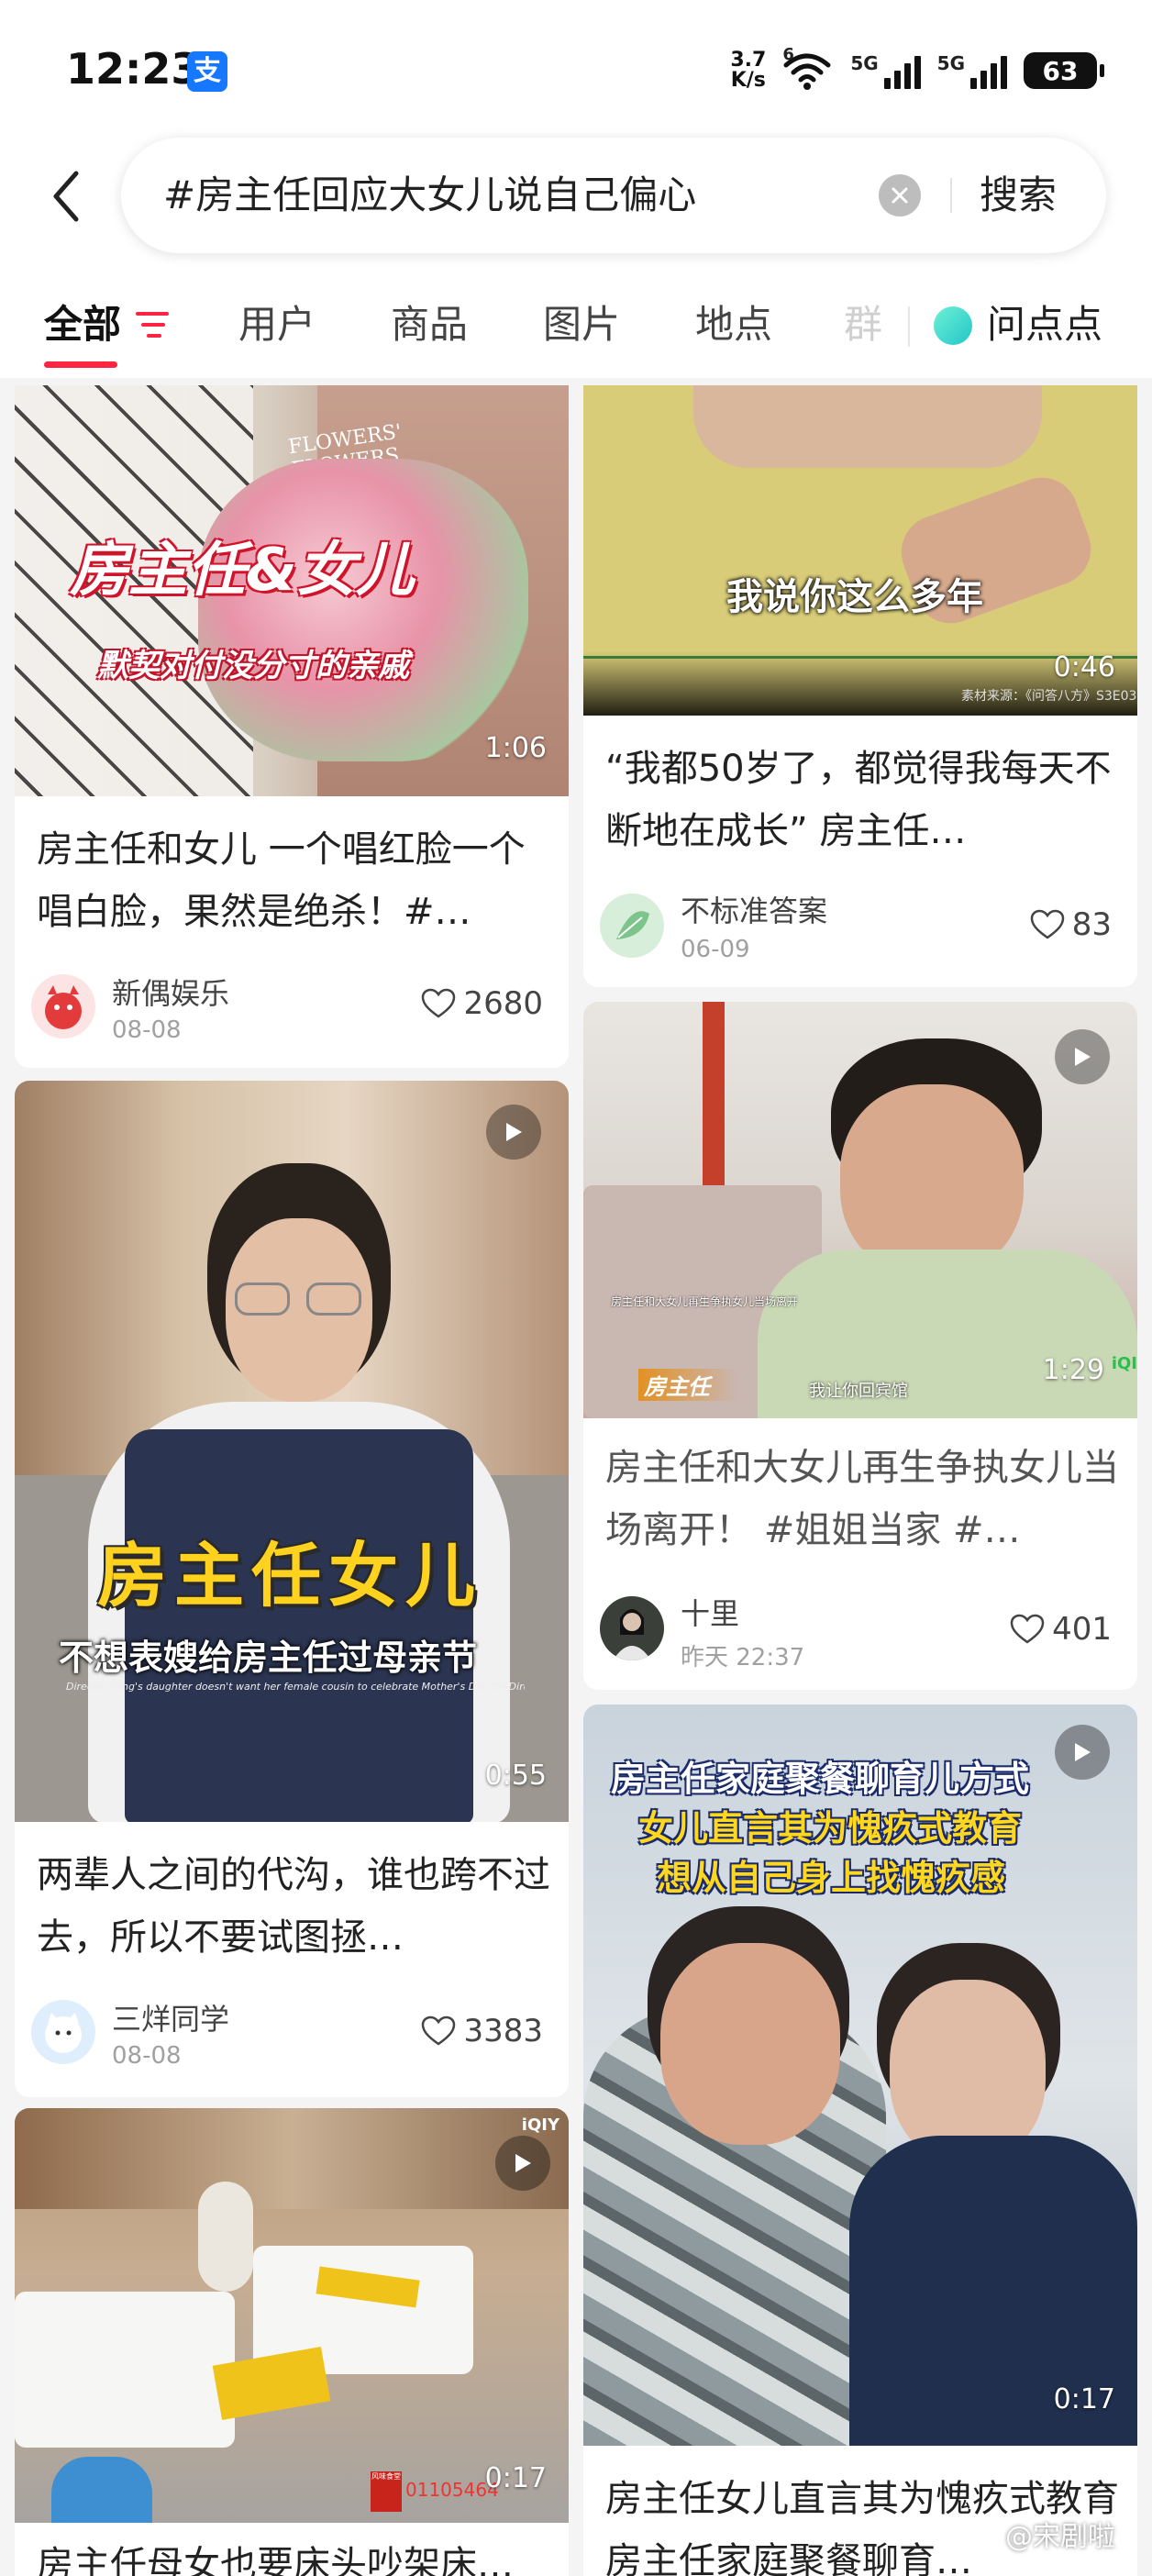 This screenshot has width=1152, height=2576. What do you see at coordinates (289, 1575) in the screenshot?
I see `overlay-title: 房主任女儿` at bounding box center [289, 1575].